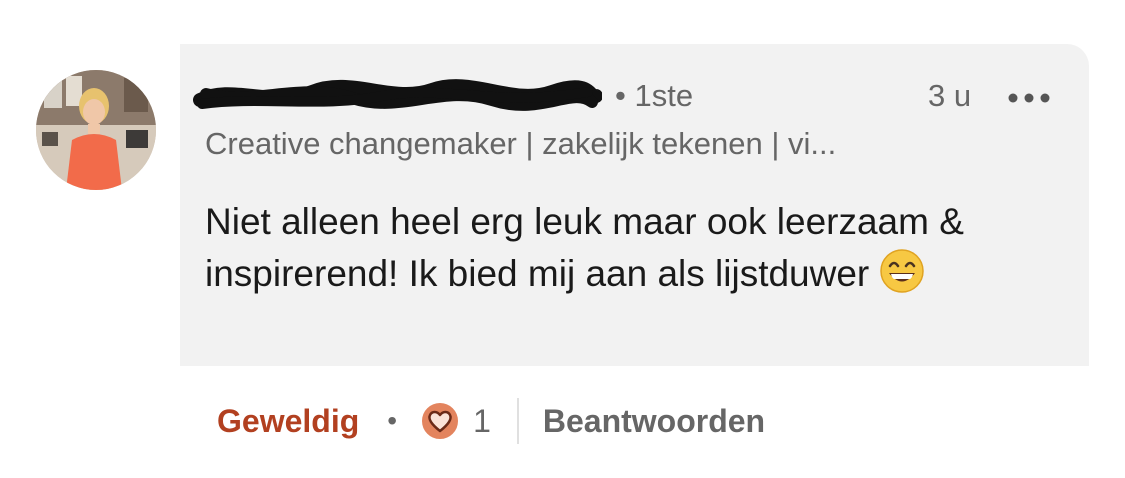 The width and height of the screenshot is (1125, 478). What do you see at coordinates (482, 421) in the screenshot?
I see `reaction-count: 1` at bounding box center [482, 421].